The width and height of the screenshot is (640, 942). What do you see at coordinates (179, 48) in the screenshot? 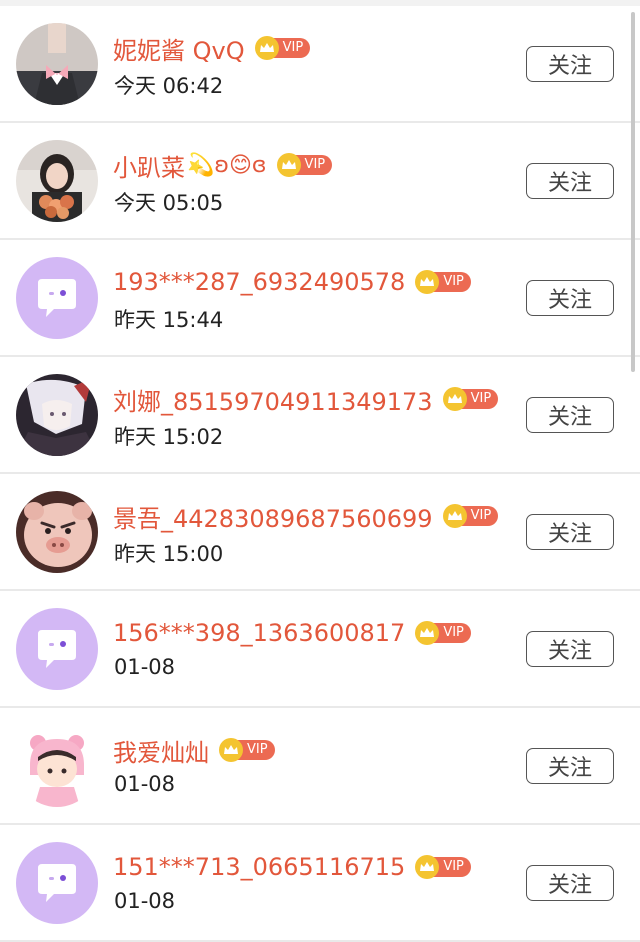
I see `user-name: 妮妮酱 QvQ` at bounding box center [179, 48].